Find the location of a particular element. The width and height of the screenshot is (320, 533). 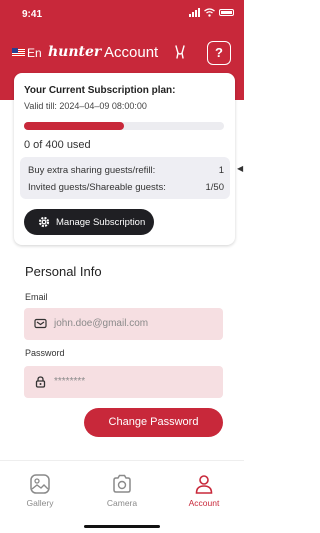

manage-subscription-button: Manage Subscription is located at coordinates (89, 222).